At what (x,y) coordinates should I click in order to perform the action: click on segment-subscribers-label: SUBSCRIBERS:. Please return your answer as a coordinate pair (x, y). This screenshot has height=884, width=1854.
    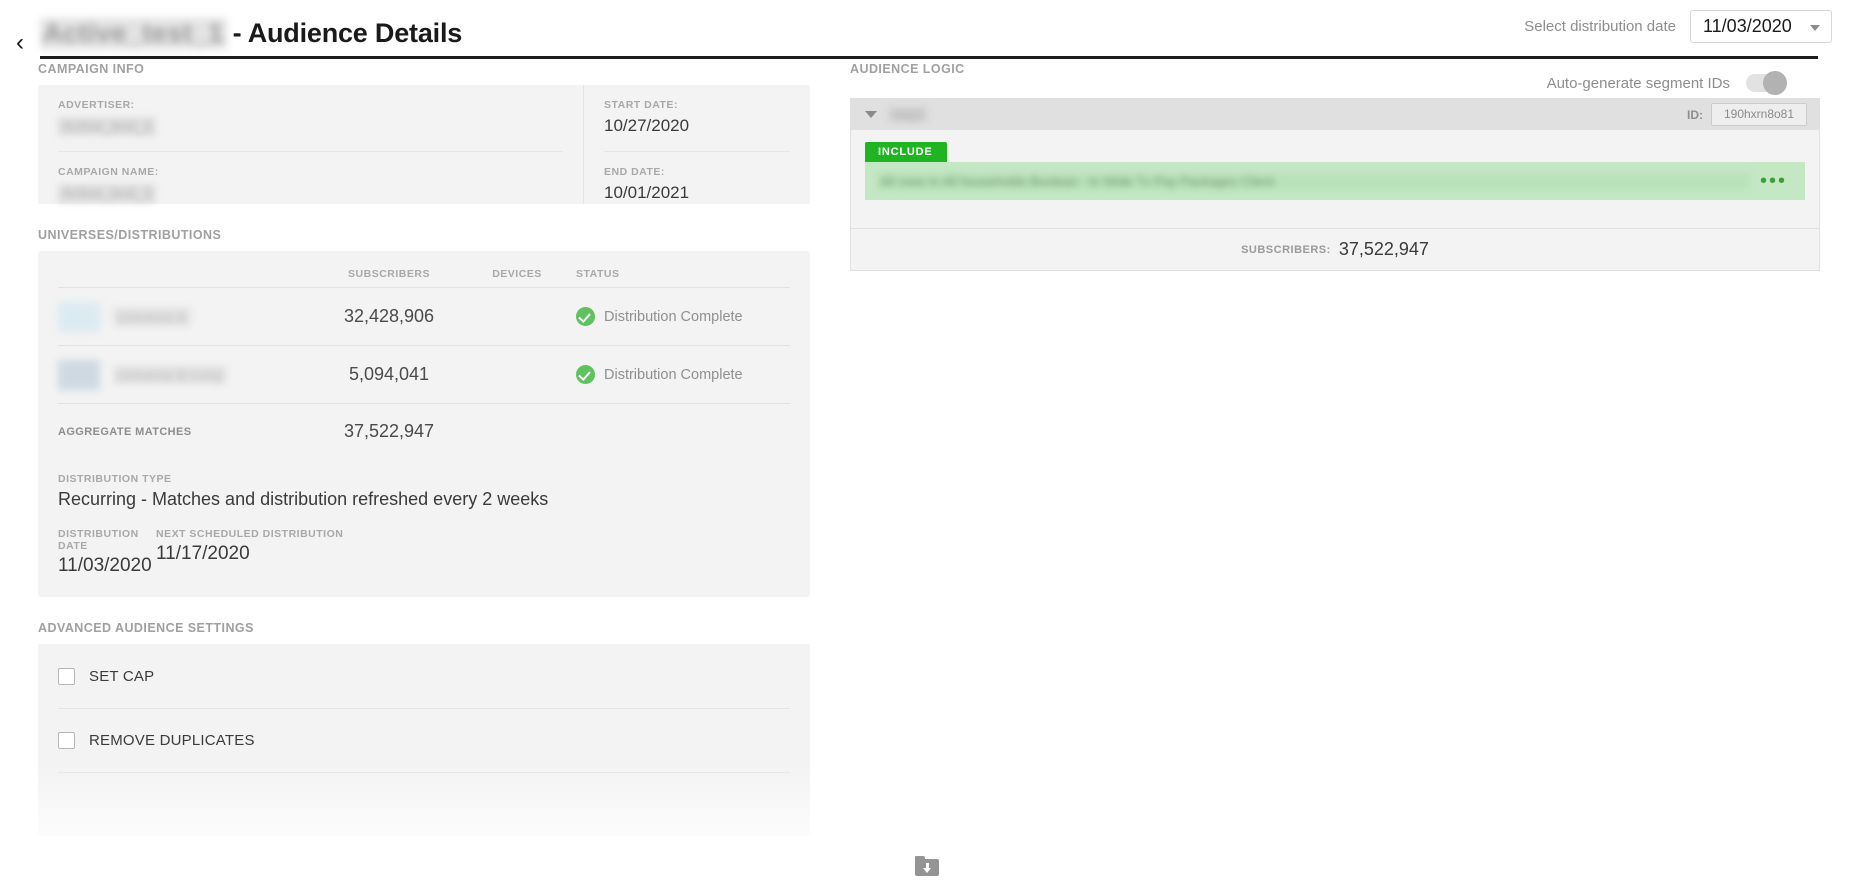
    Looking at the image, I should click on (1286, 249).